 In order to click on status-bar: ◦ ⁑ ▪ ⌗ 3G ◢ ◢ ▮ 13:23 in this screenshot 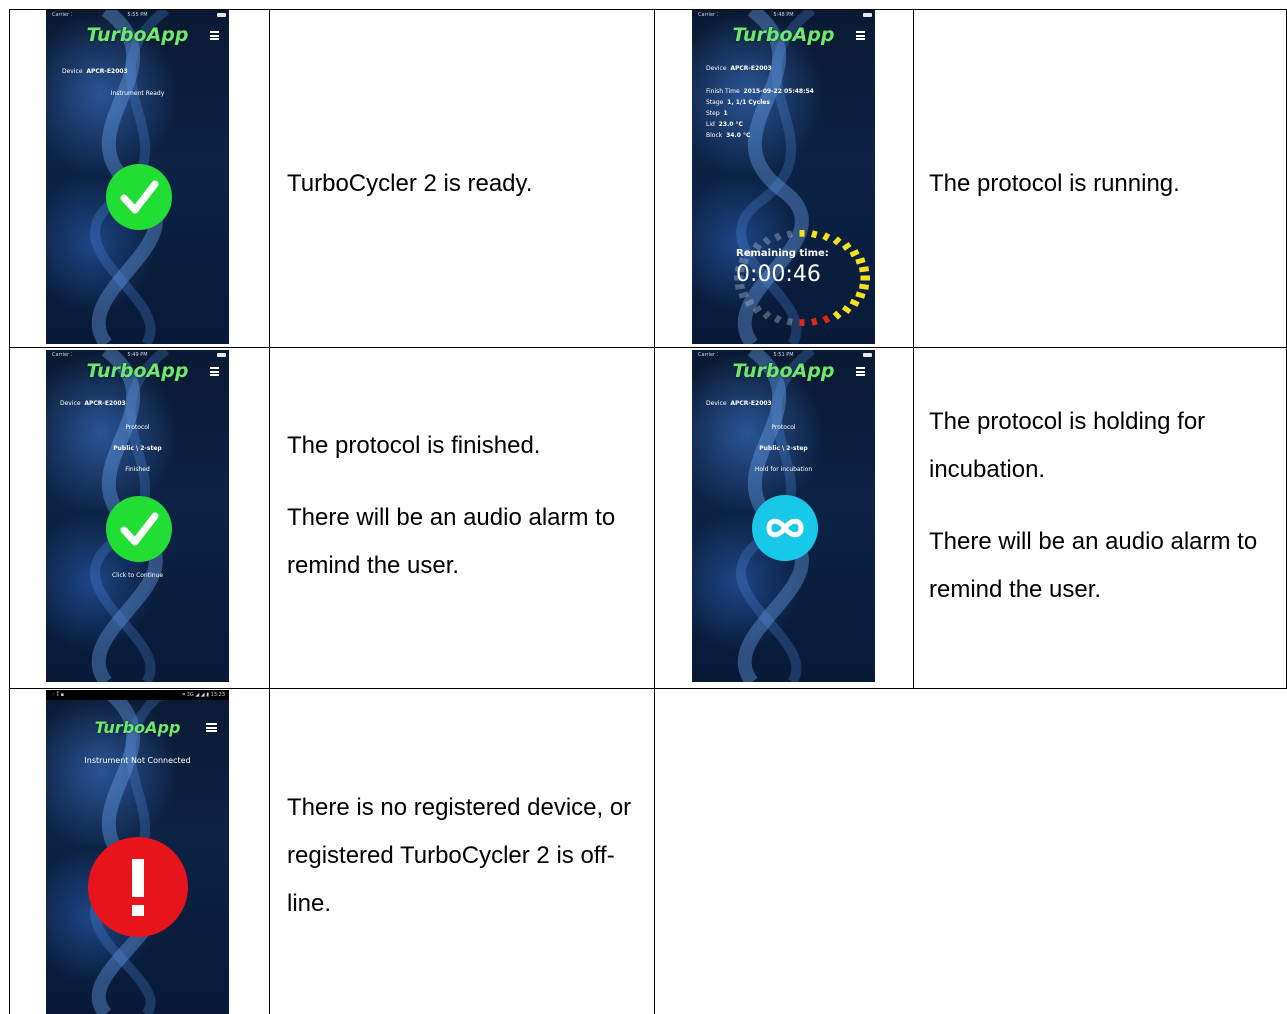, I will do `click(137, 695)`.